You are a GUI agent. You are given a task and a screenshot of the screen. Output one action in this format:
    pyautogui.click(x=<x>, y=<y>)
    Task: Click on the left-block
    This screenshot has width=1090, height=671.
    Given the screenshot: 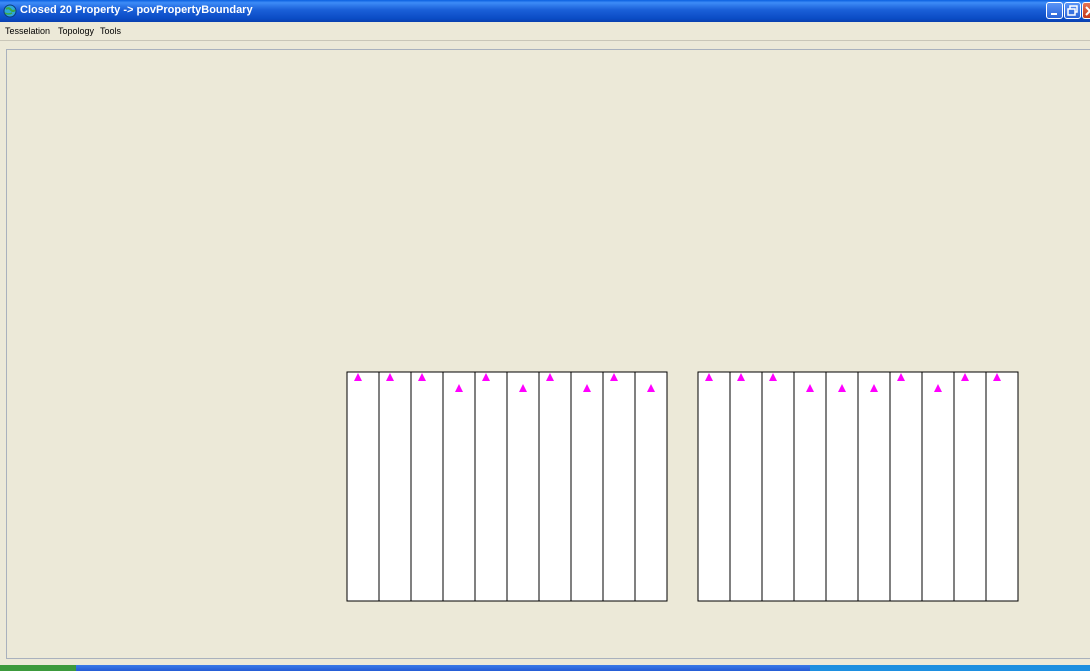 What is the action you would take?
    pyautogui.click(x=507, y=486)
    